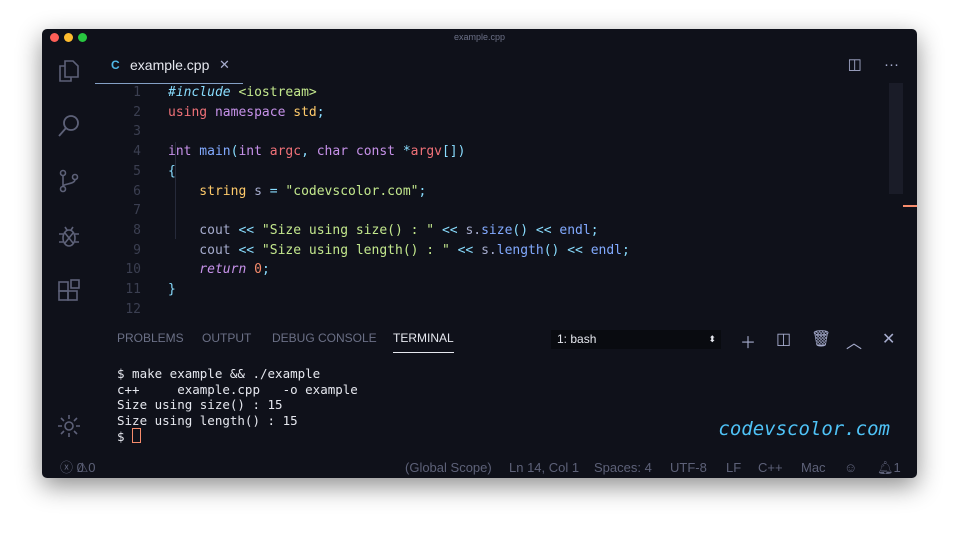 The image size is (960, 535). I want to click on line-number: 2, so click(137, 112).